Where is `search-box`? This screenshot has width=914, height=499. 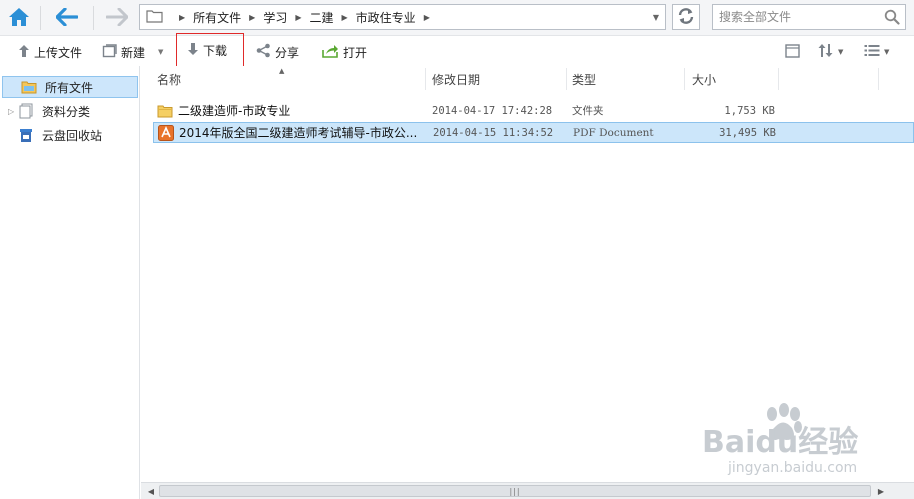
search-box is located at coordinates (809, 17).